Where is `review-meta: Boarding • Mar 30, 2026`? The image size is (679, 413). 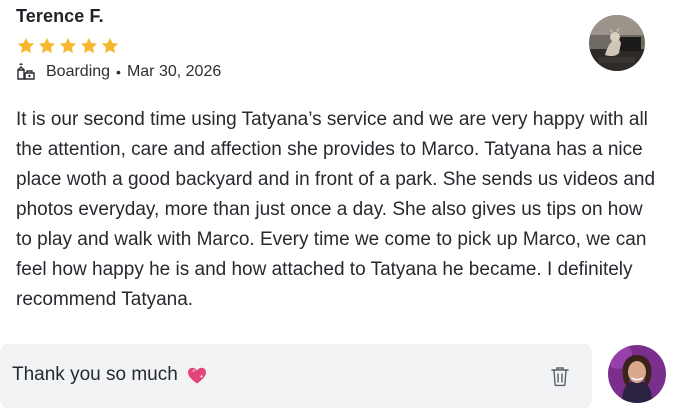 review-meta: Boarding • Mar 30, 2026 is located at coordinates (118, 72).